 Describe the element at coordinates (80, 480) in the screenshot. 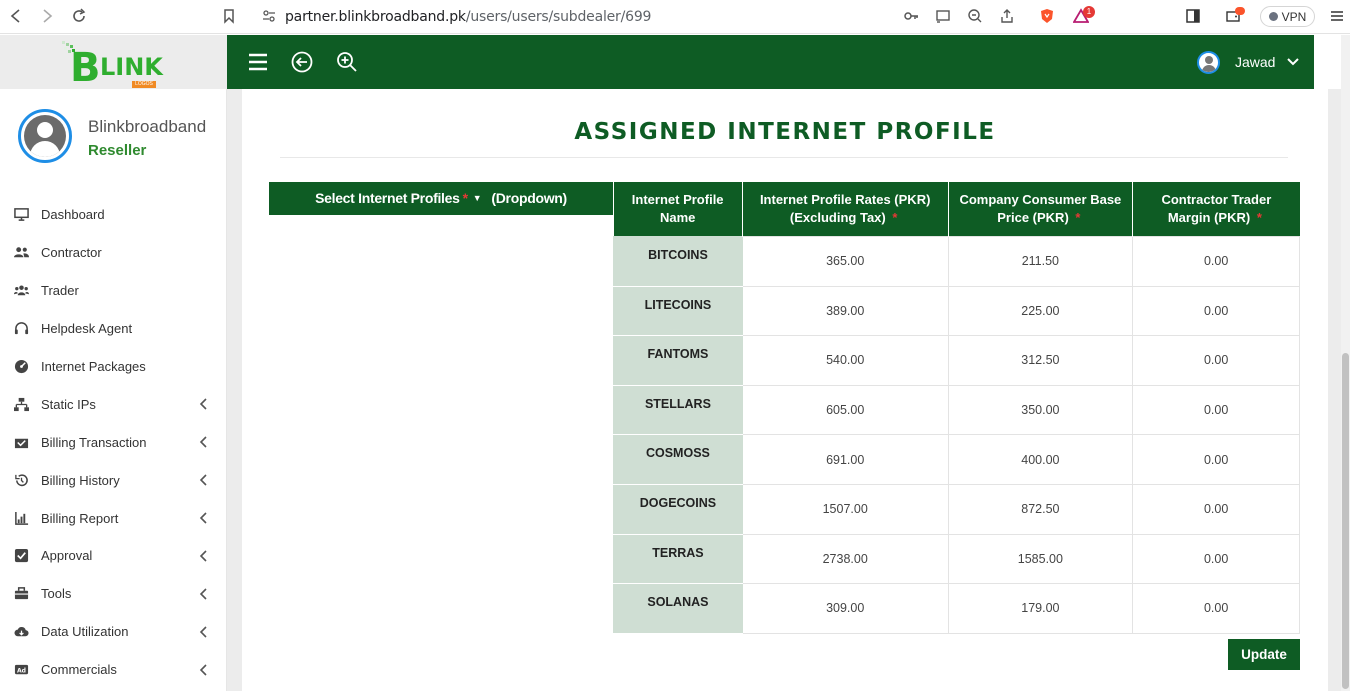

I see `sidebar-item-label: Billing History` at that location.